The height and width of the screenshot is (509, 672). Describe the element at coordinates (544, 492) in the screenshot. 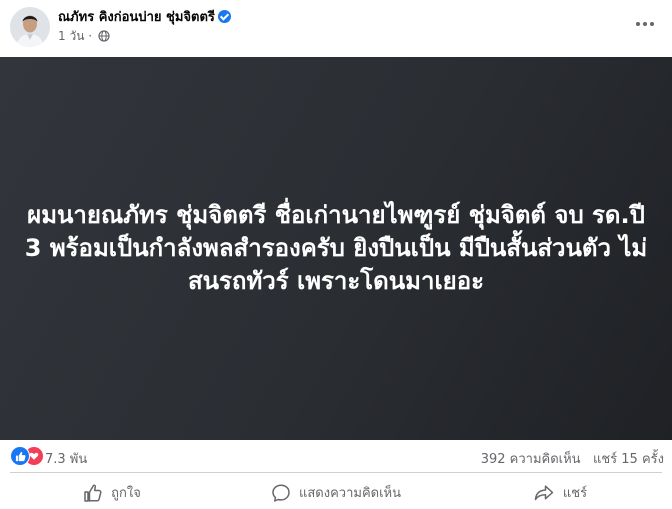

I see `share-arrow-icon` at that location.